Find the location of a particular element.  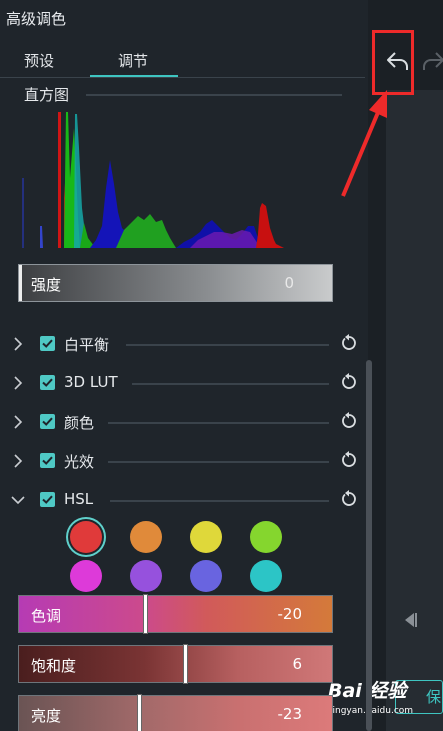

redo-button is located at coordinates (431, 61).